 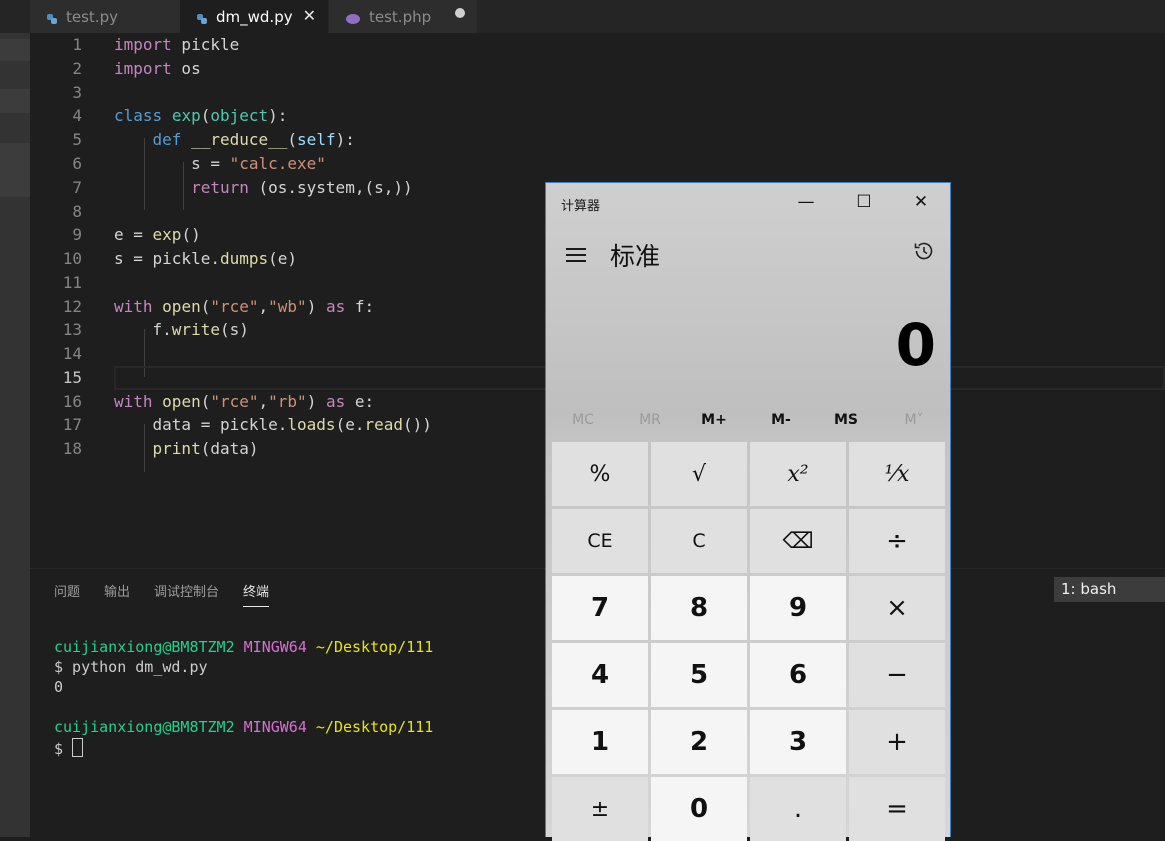 I want to click on line-number: 16, so click(x=72, y=401).